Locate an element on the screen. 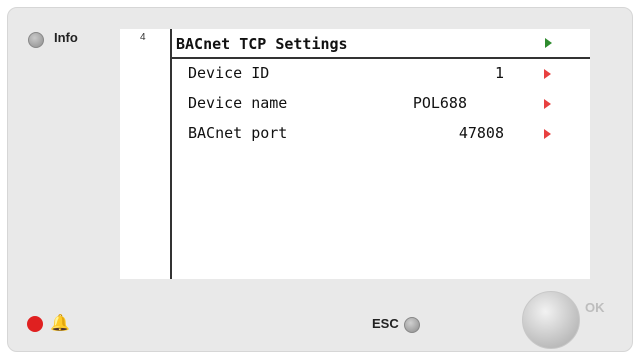 This screenshot has height=358, width=640. bacnet-port-arrow-icon is located at coordinates (547, 134).